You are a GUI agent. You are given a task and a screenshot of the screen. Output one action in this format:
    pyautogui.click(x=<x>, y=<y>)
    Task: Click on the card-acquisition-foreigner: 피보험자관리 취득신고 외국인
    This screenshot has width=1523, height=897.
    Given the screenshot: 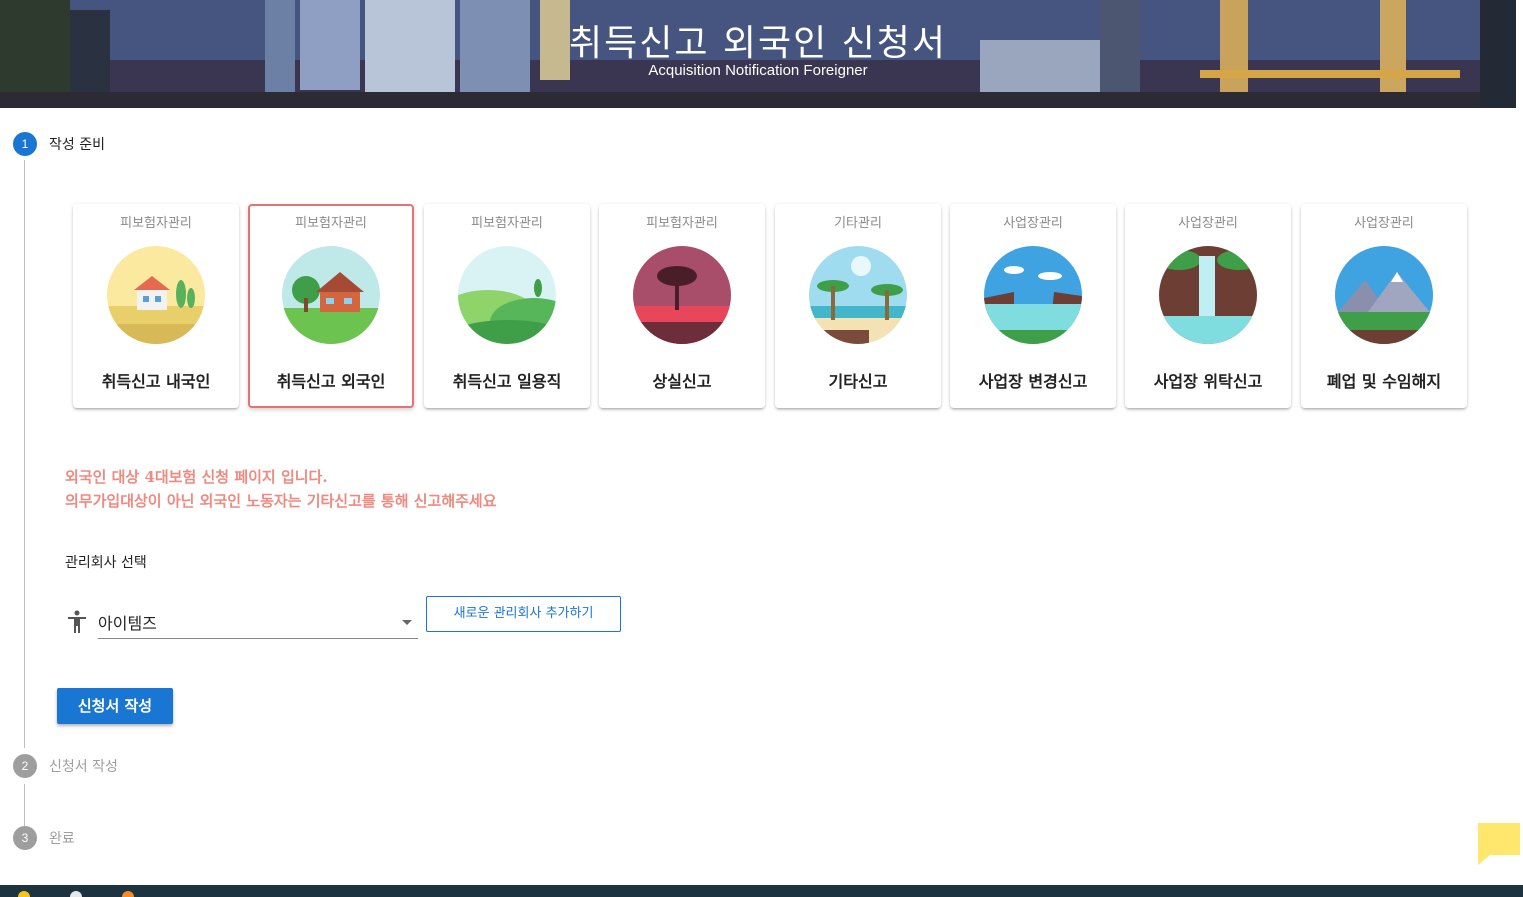 What is the action you would take?
    pyautogui.click(x=331, y=306)
    